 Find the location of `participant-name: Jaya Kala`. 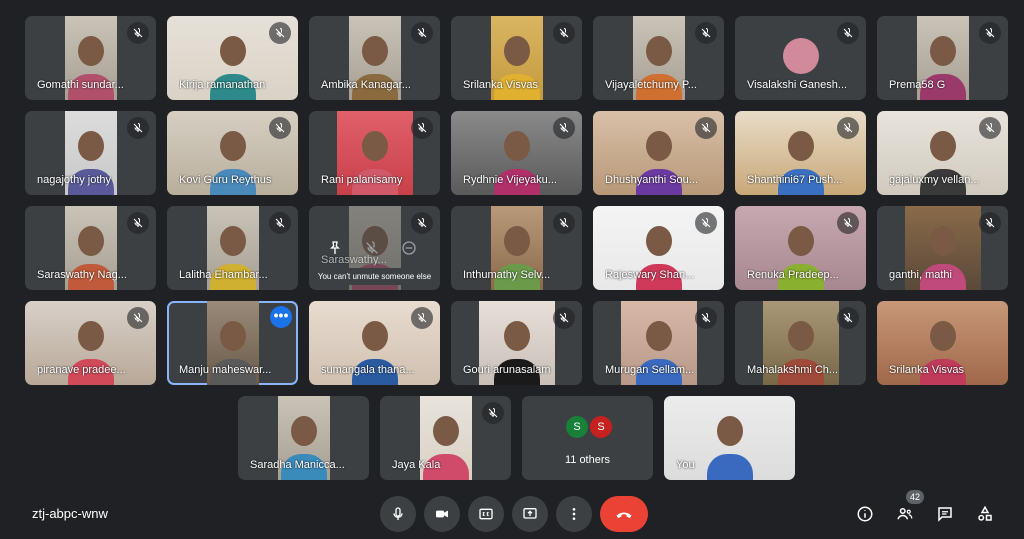

participant-name: Jaya Kala is located at coordinates (416, 465).